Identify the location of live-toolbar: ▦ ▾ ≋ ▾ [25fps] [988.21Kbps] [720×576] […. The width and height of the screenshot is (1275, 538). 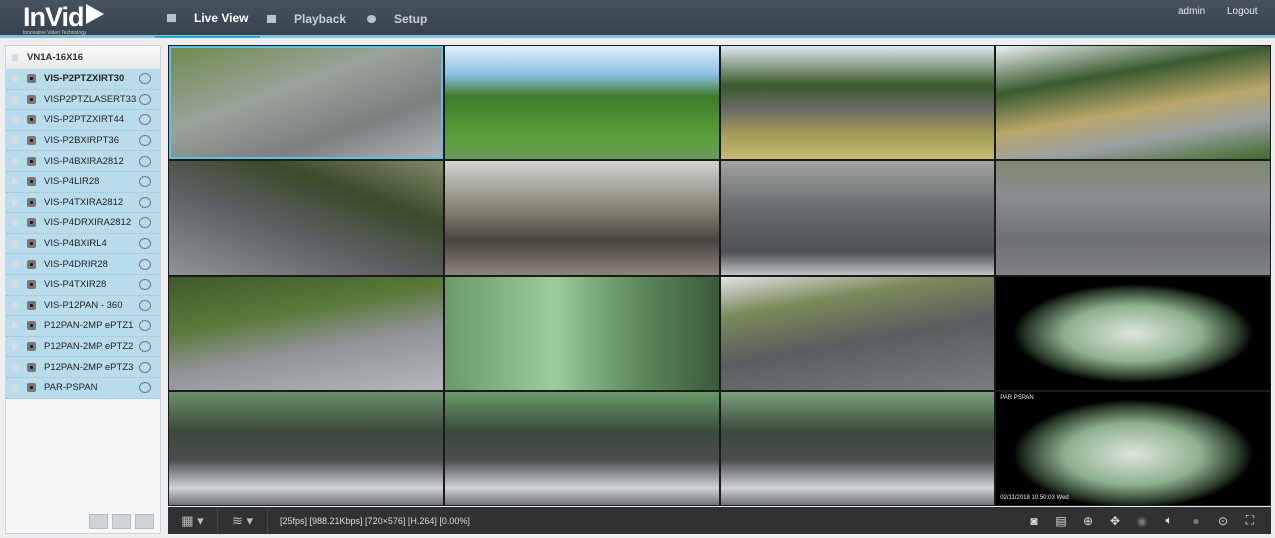
(719, 520).